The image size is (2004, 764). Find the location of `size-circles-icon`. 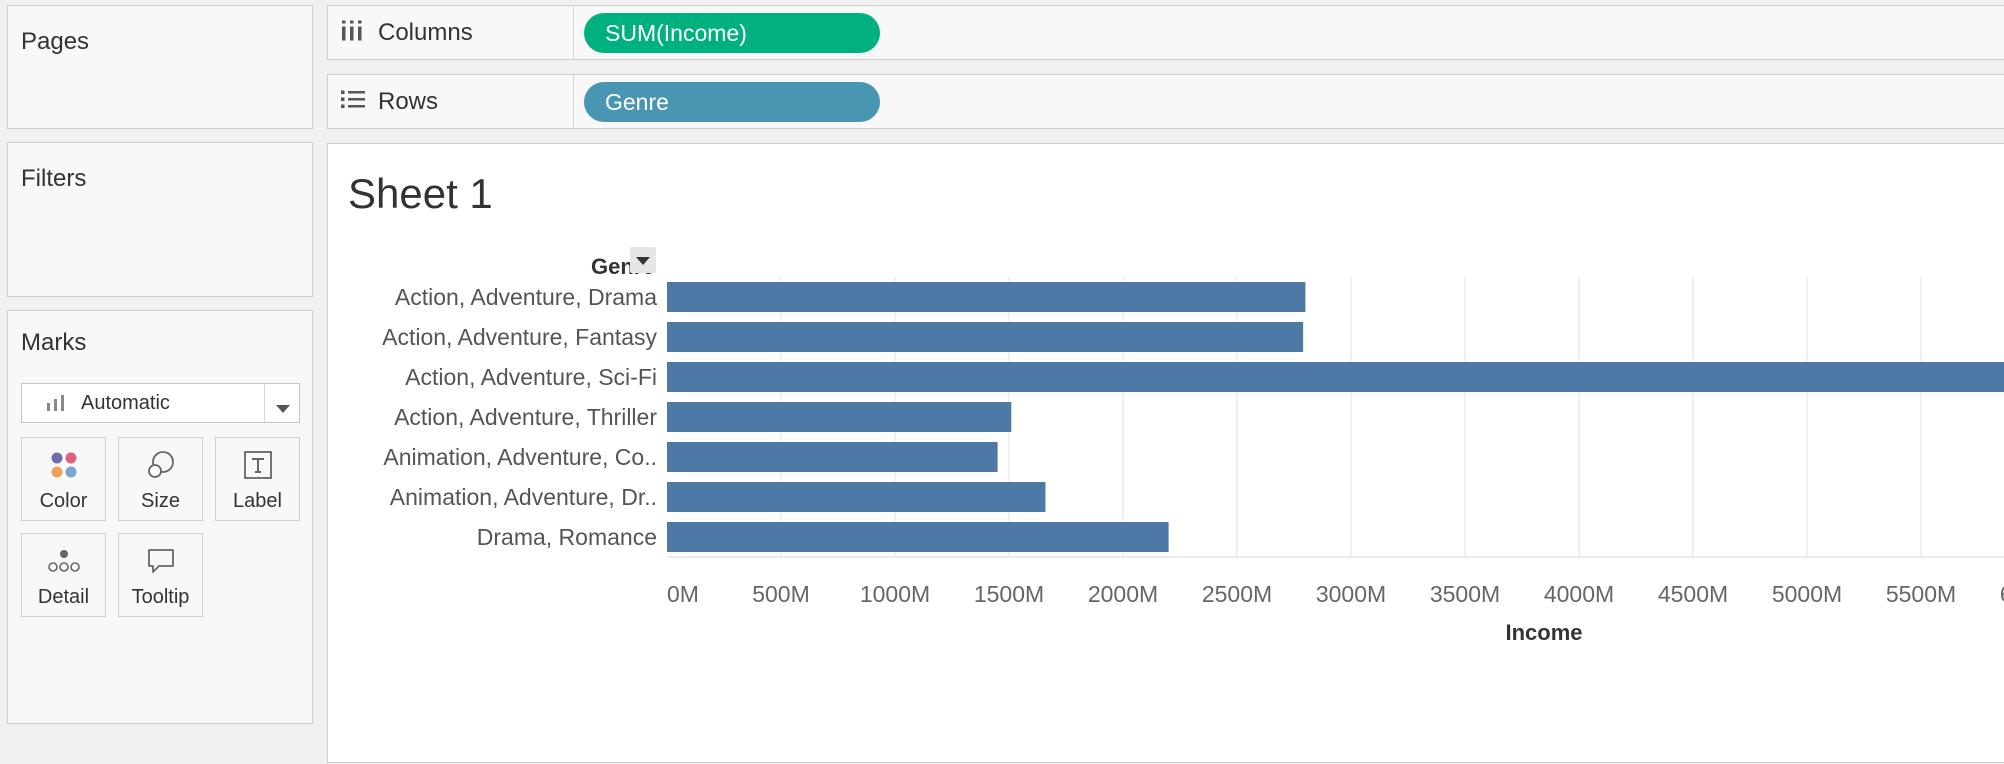

size-circles-icon is located at coordinates (160, 464).